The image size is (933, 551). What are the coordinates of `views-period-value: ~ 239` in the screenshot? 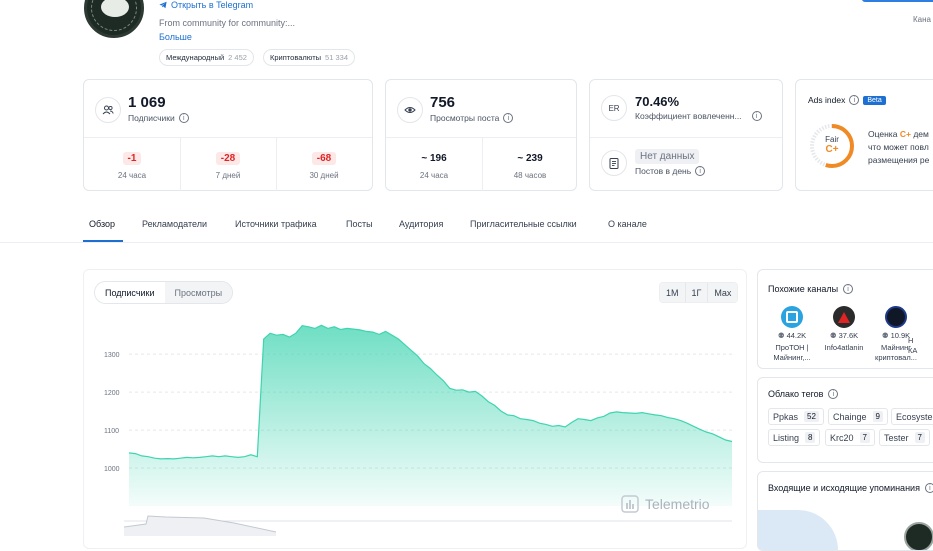 It's located at (530, 158).